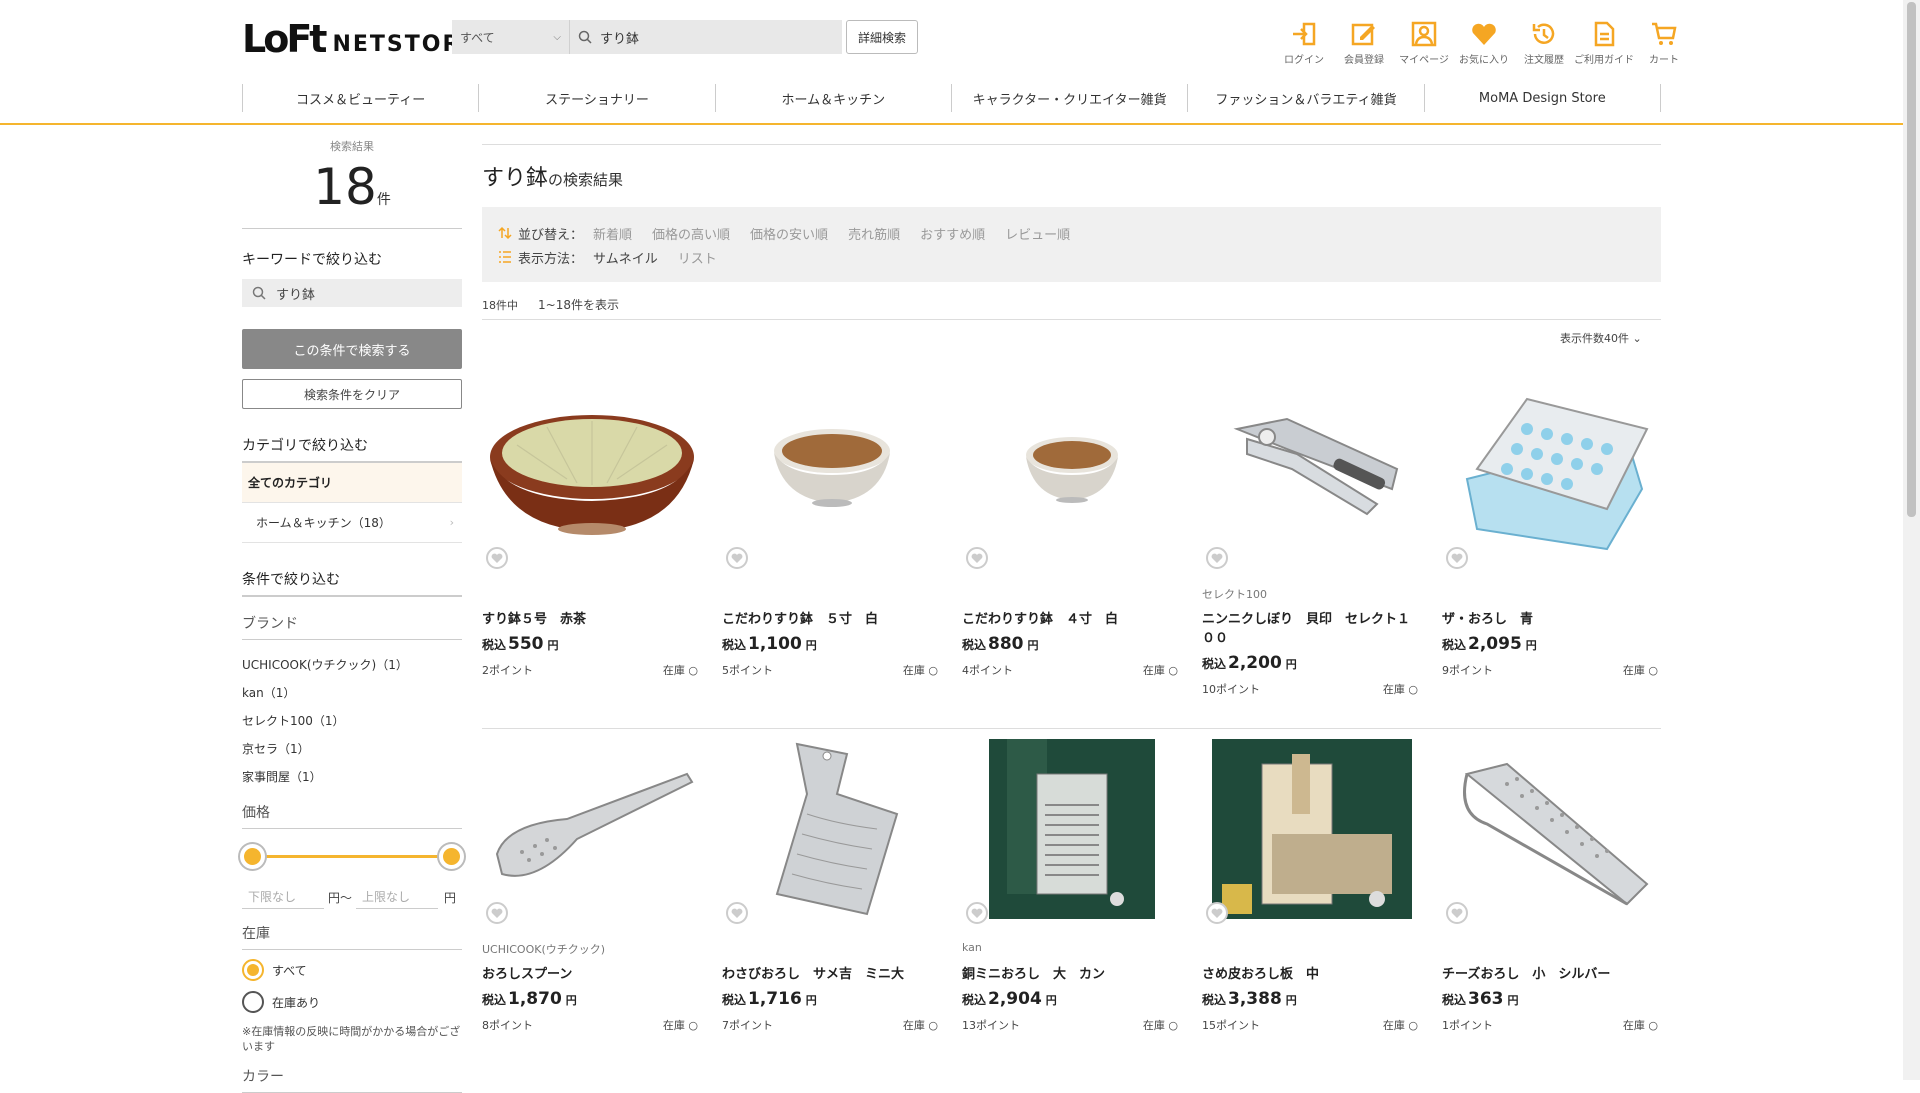 The image size is (1920, 1093). I want to click on product-name: おろしスプーン, so click(592, 972).